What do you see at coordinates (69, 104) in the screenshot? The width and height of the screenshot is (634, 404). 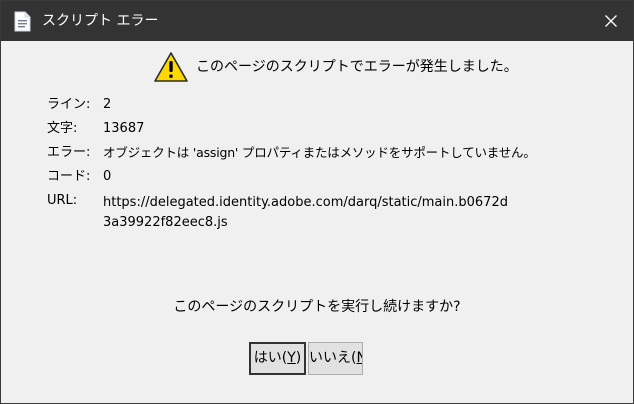 I see `line-label: ライン:` at bounding box center [69, 104].